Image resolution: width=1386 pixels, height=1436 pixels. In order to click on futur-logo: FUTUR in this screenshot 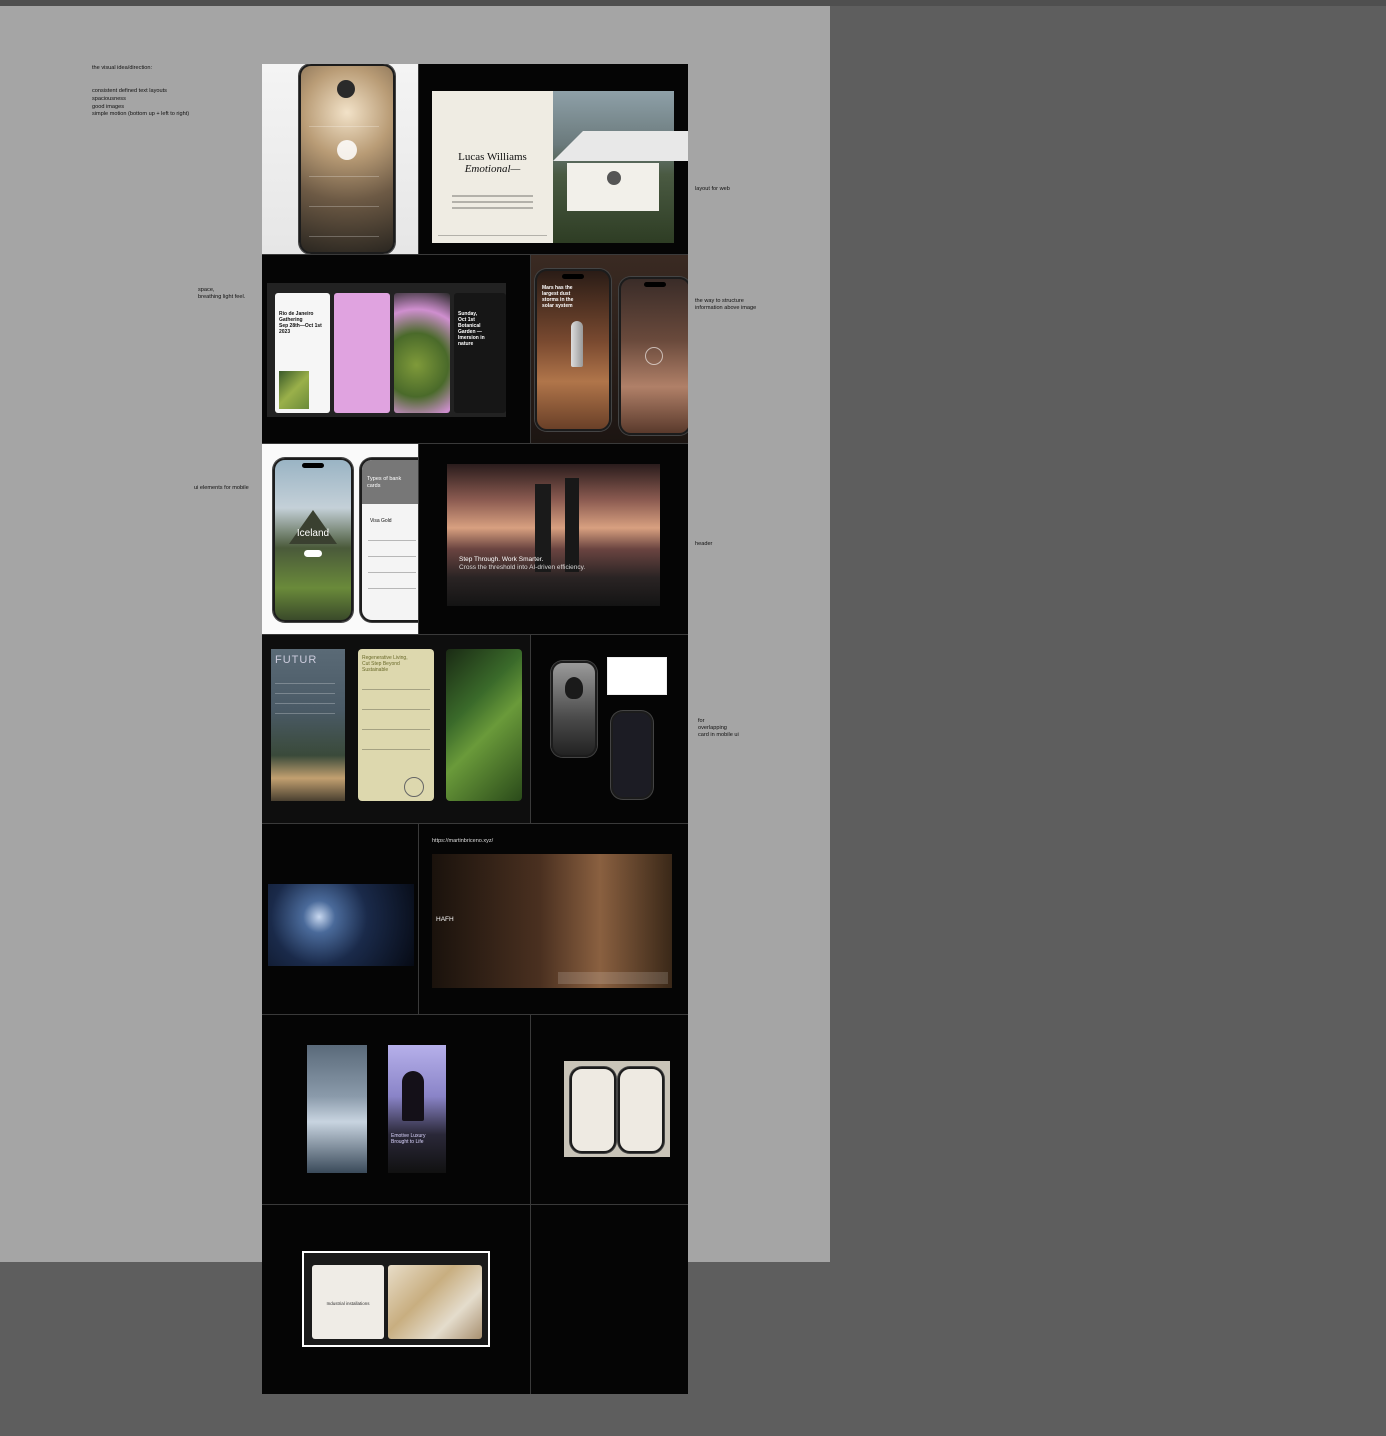, I will do `click(296, 660)`.